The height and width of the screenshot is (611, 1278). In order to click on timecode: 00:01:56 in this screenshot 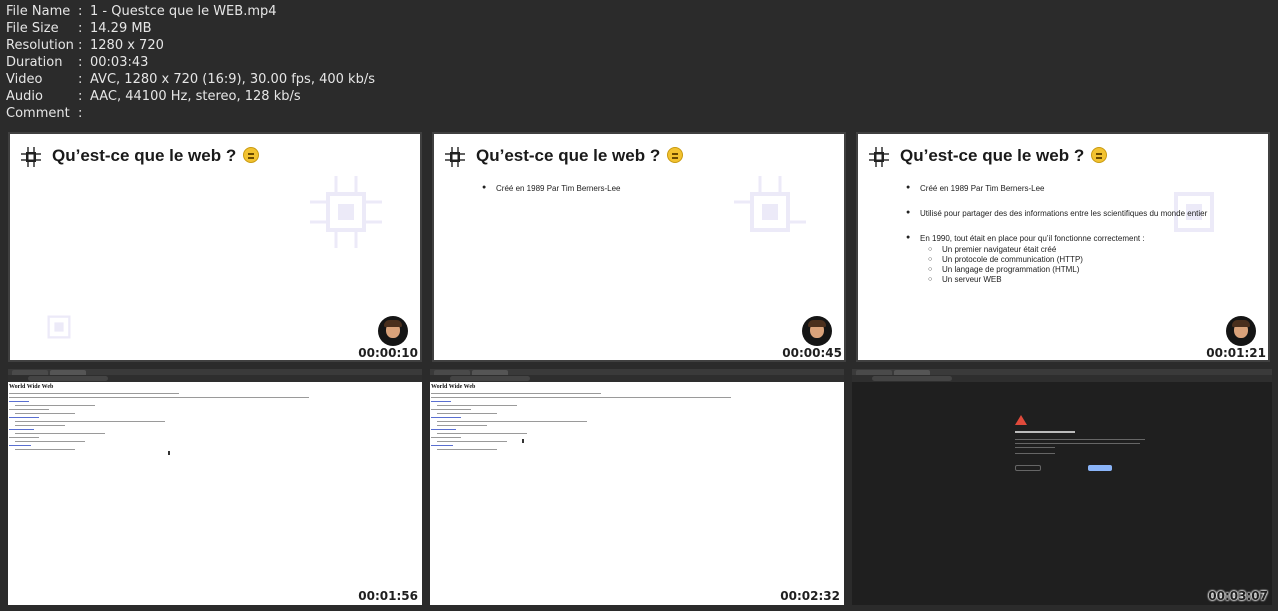, I will do `click(388, 596)`.